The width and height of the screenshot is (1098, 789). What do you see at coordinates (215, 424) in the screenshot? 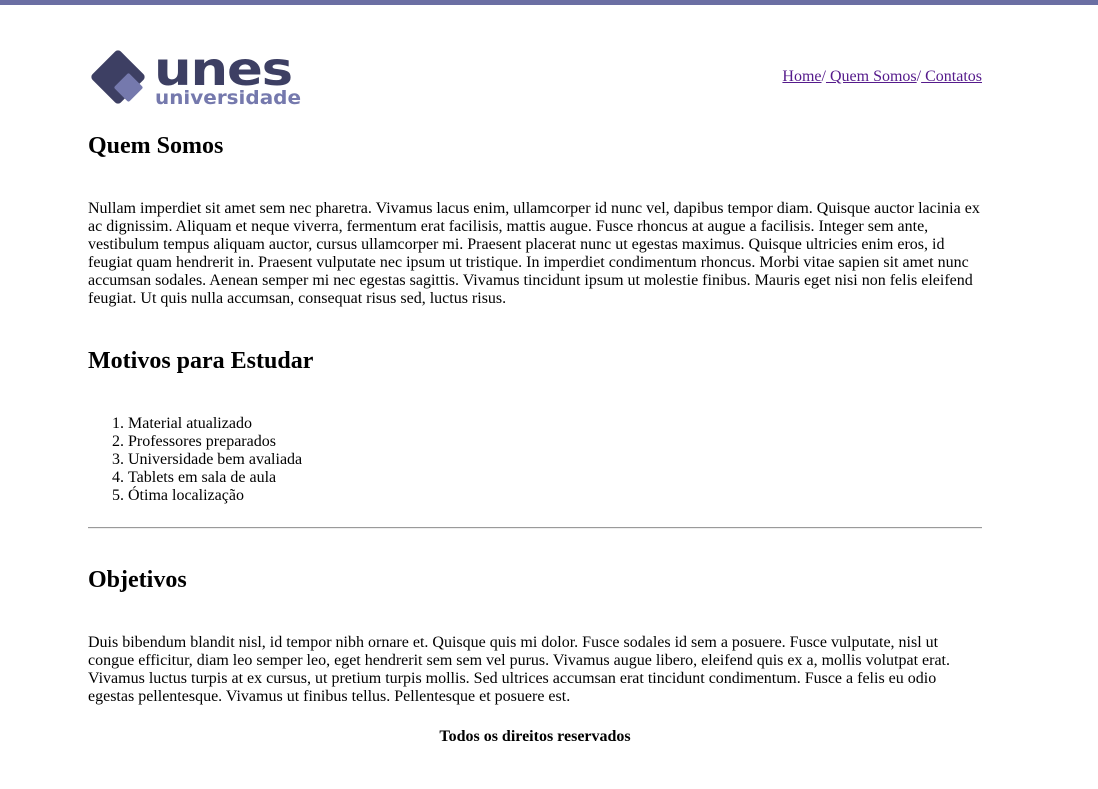
I see `list-item: Material atualizado` at bounding box center [215, 424].